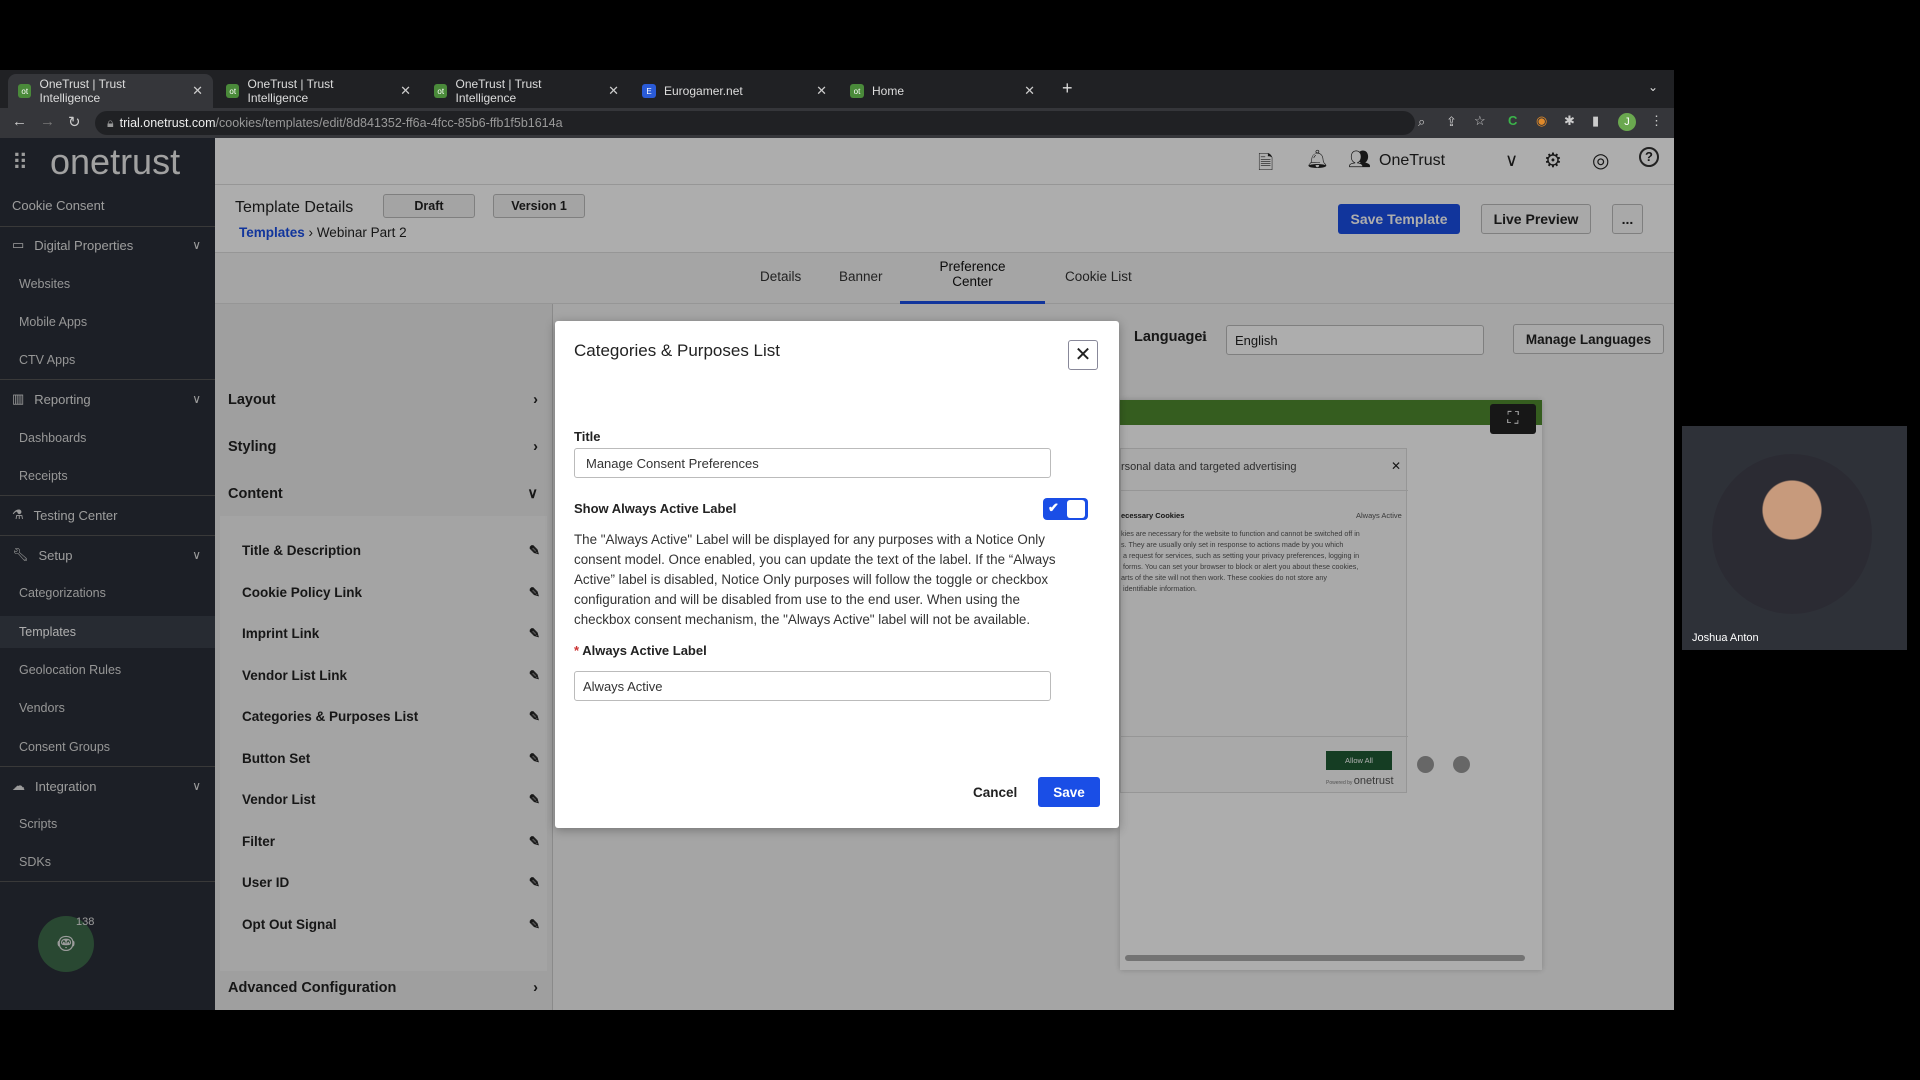  What do you see at coordinates (1065, 509) in the screenshot?
I see `always-active-toggle: ✔` at bounding box center [1065, 509].